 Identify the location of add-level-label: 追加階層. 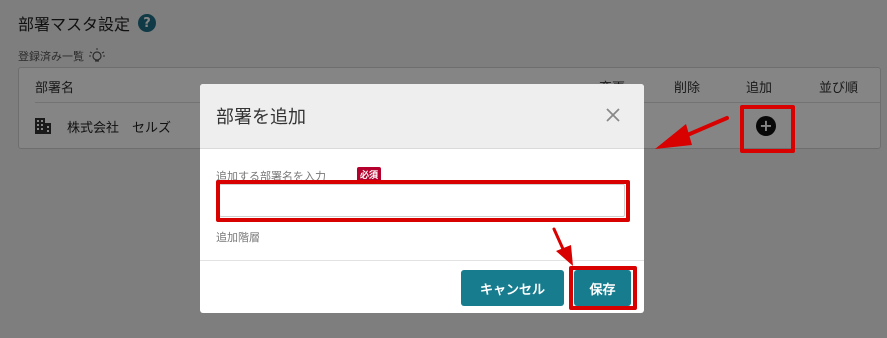
(238, 237).